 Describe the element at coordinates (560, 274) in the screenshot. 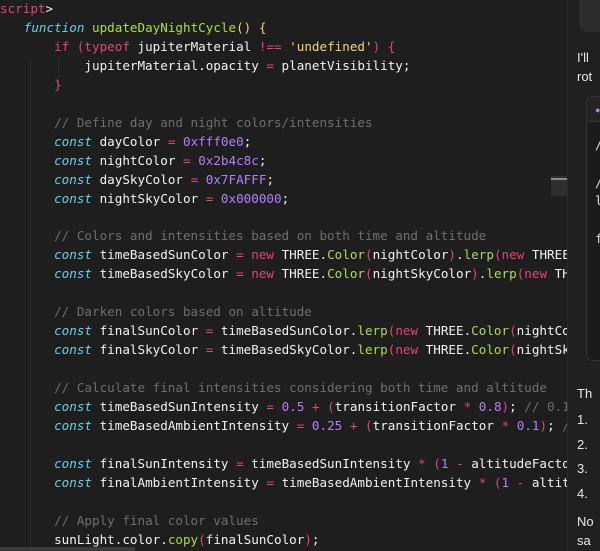

I see `code-token: TH` at that location.